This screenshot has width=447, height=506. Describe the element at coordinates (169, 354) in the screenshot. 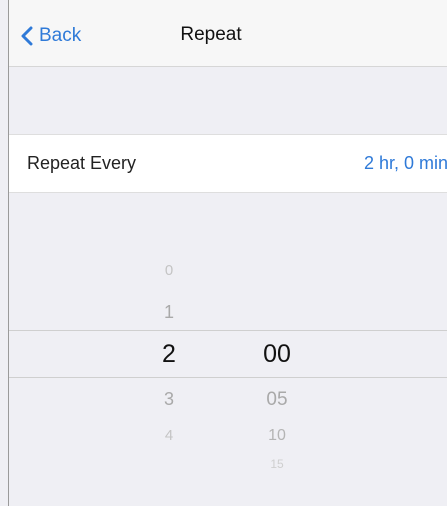

I see `hours-option-selected: 2` at that location.